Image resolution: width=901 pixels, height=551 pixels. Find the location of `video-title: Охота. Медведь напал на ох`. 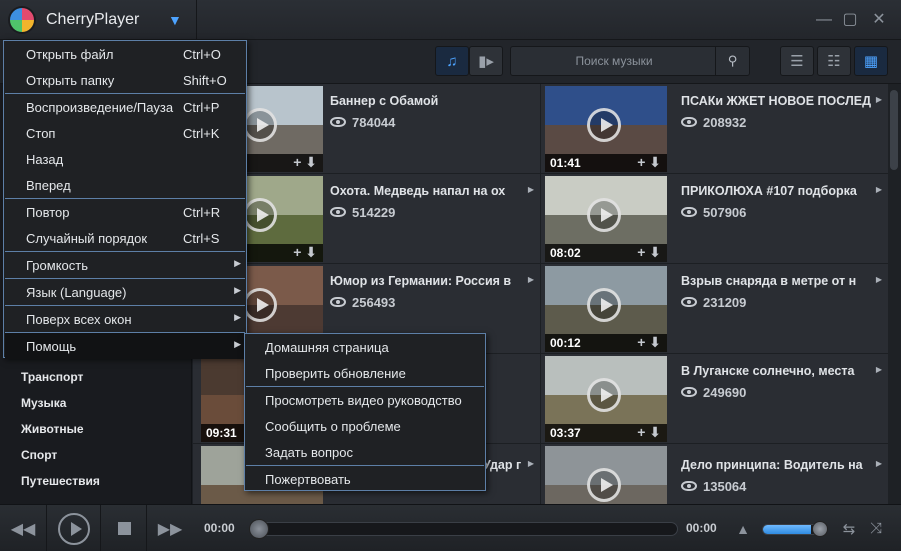

video-title: Охота. Медведь напал на ох is located at coordinates (432, 191).